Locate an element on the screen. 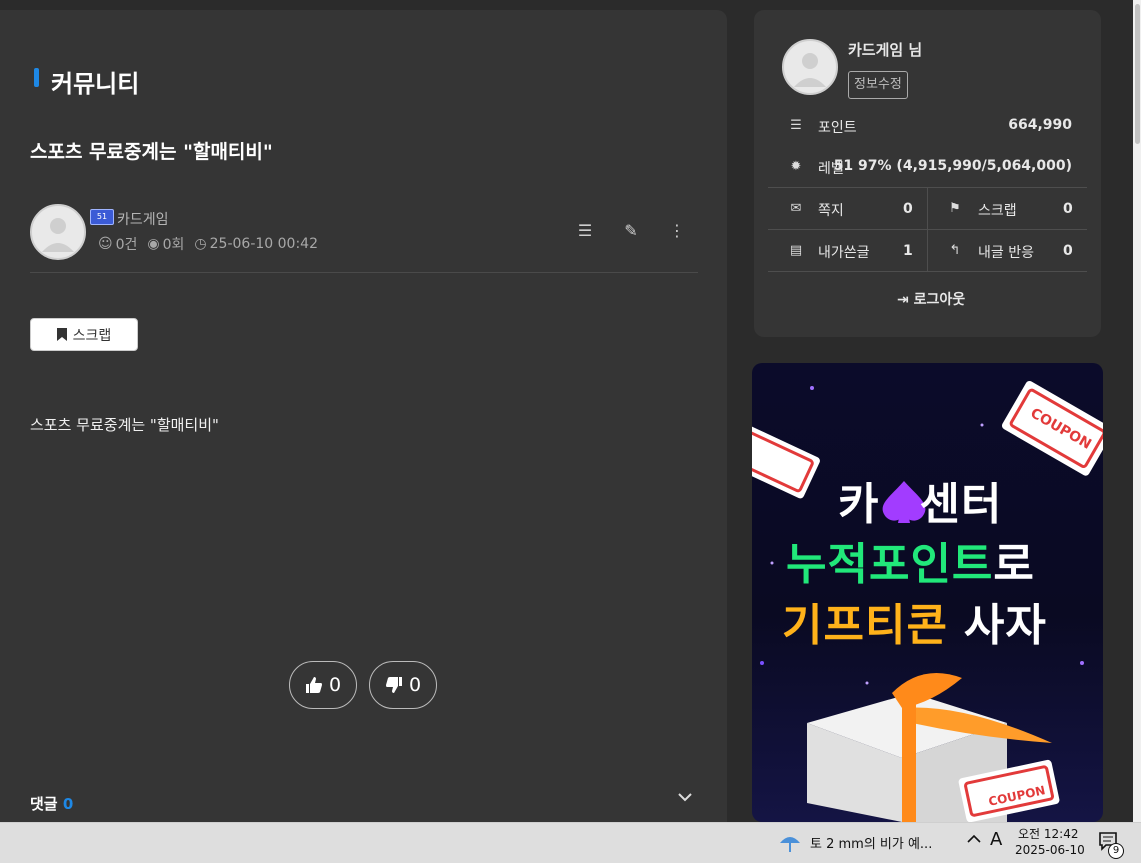  scrollbar-thumb is located at coordinates (1137, 74).